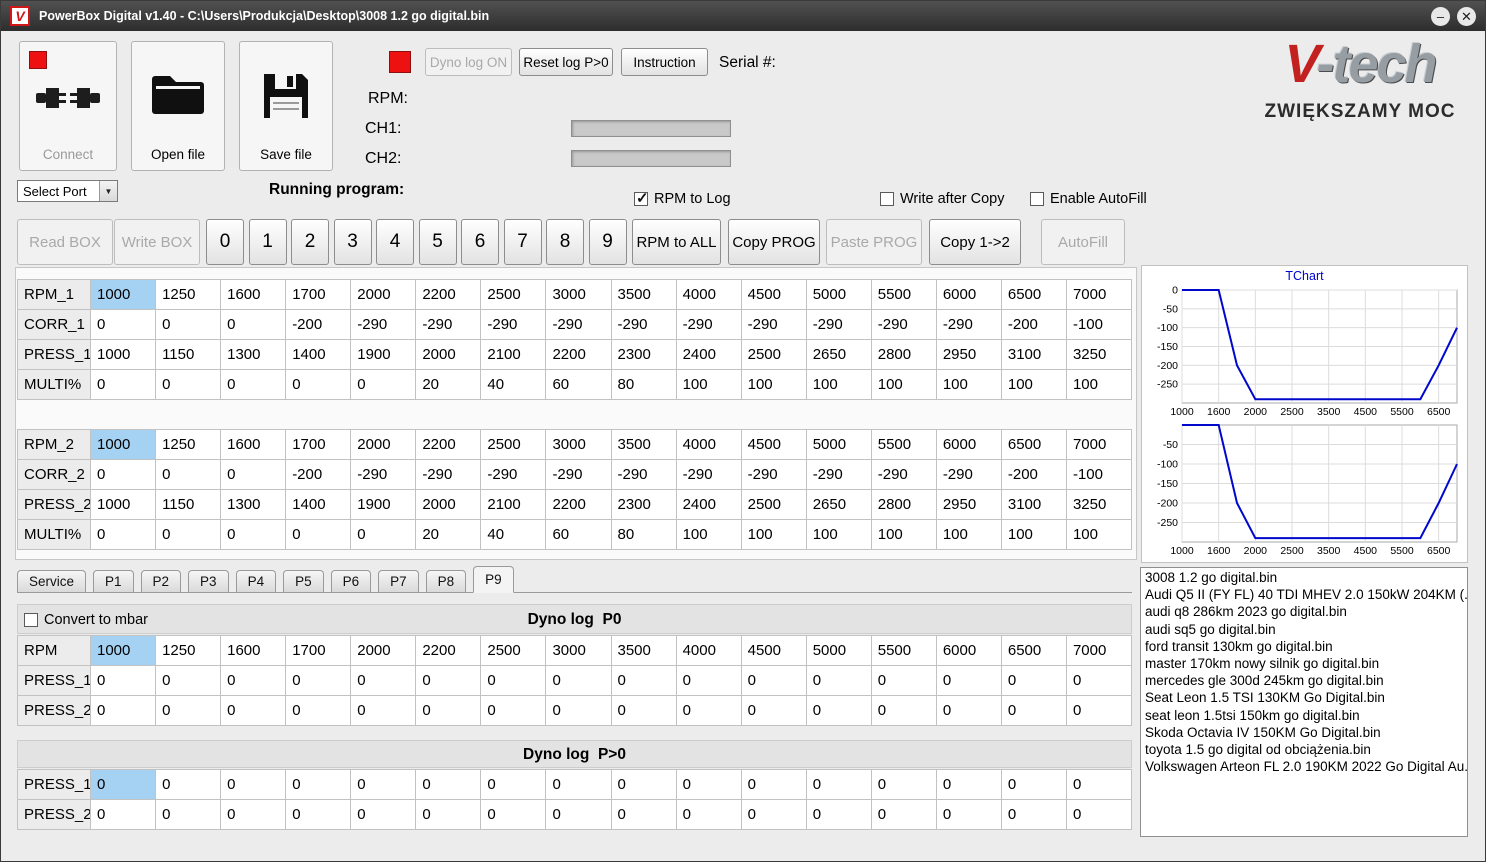 The width and height of the screenshot is (1486, 862). Describe the element at coordinates (1099, 444) in the screenshot. I see `table-cell: 7000` at that location.